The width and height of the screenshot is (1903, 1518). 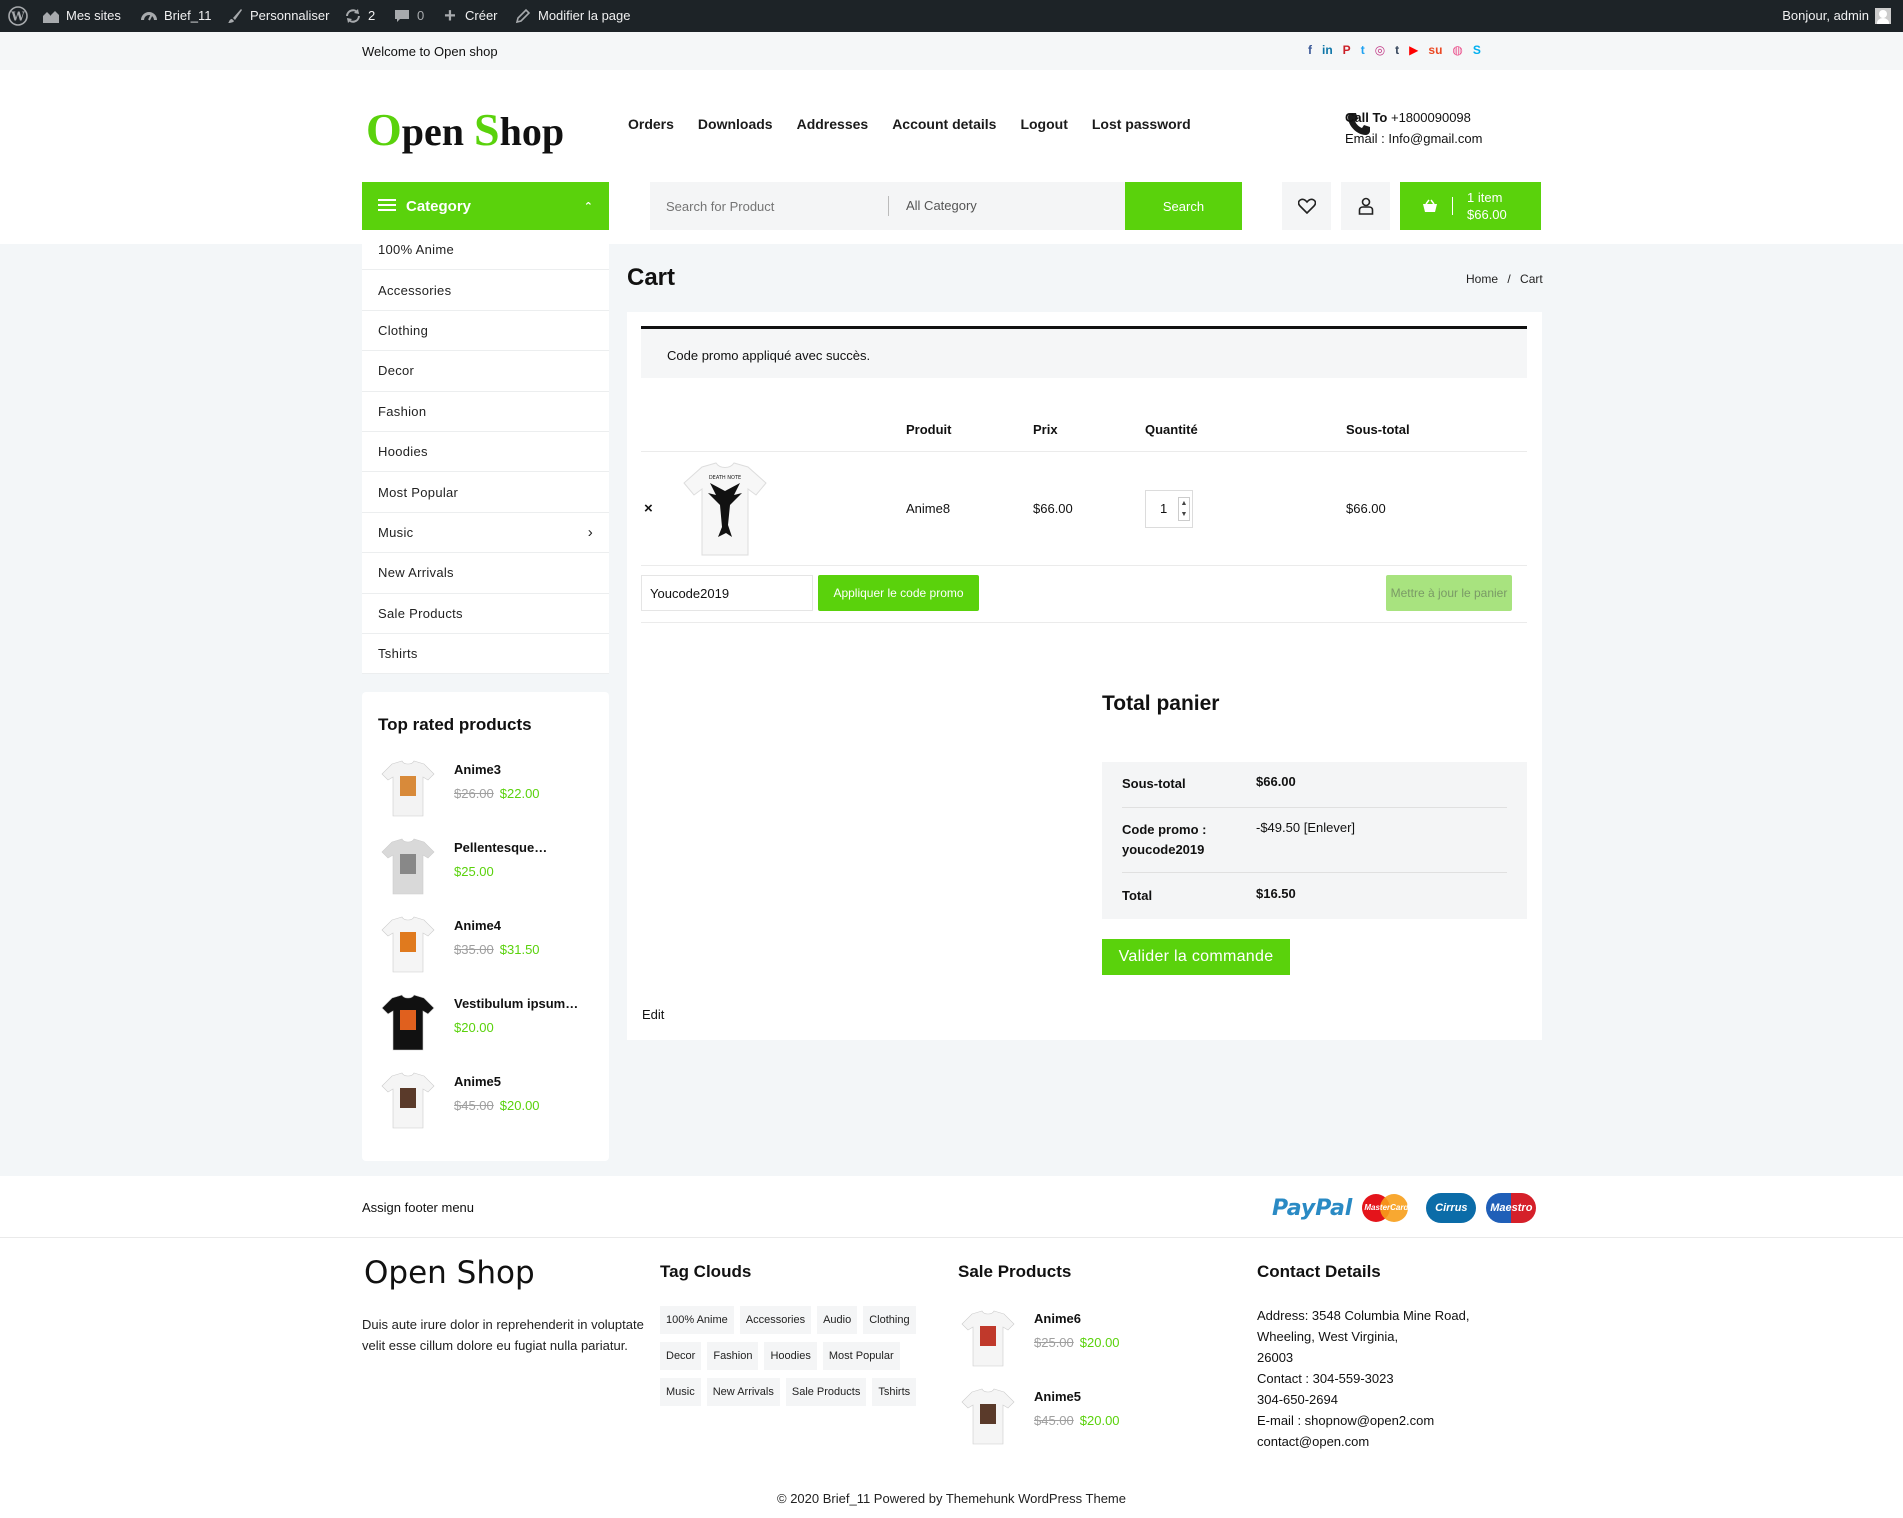 I want to click on category-item: Accessories, so click(x=485, y=290).